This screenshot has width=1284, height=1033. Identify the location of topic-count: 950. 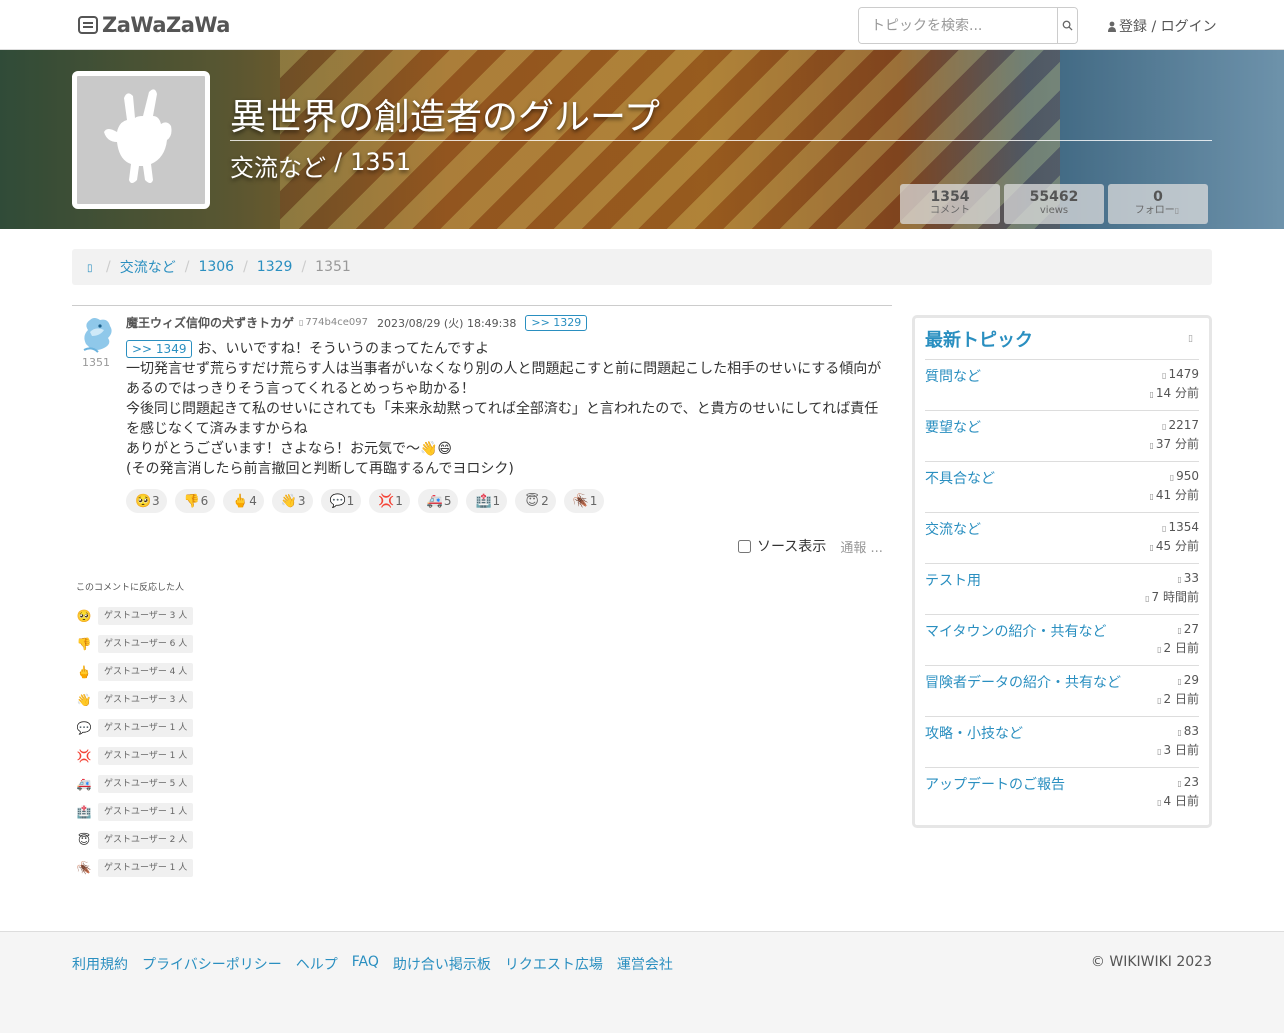
(1187, 476).